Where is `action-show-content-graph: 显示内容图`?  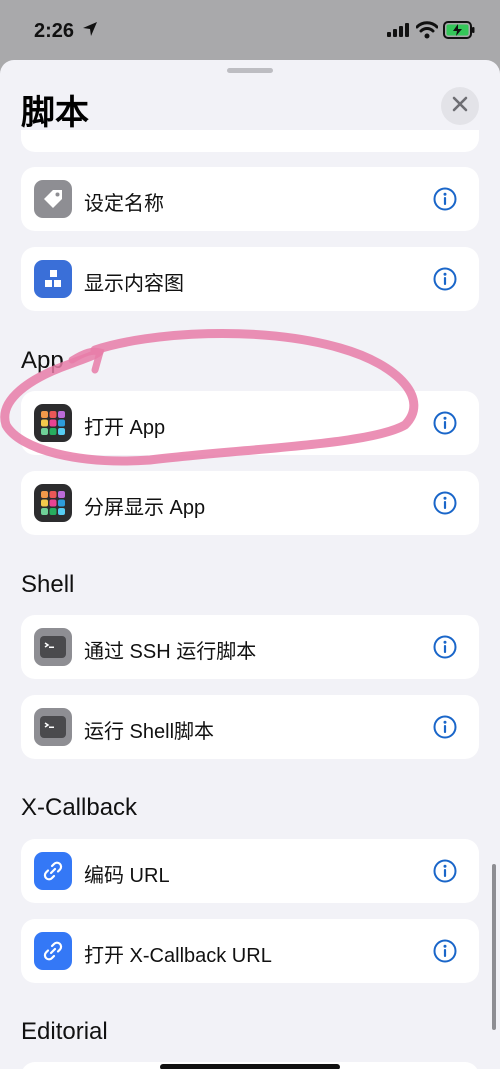 action-show-content-graph: 显示内容图 is located at coordinates (250, 279).